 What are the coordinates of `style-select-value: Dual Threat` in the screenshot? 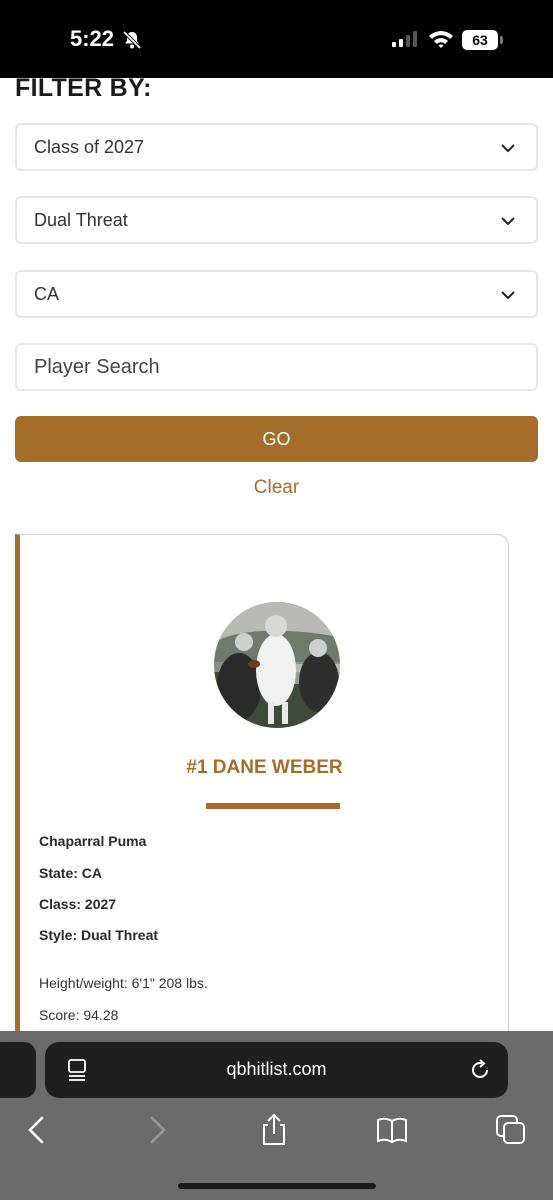 It's located at (81, 219).